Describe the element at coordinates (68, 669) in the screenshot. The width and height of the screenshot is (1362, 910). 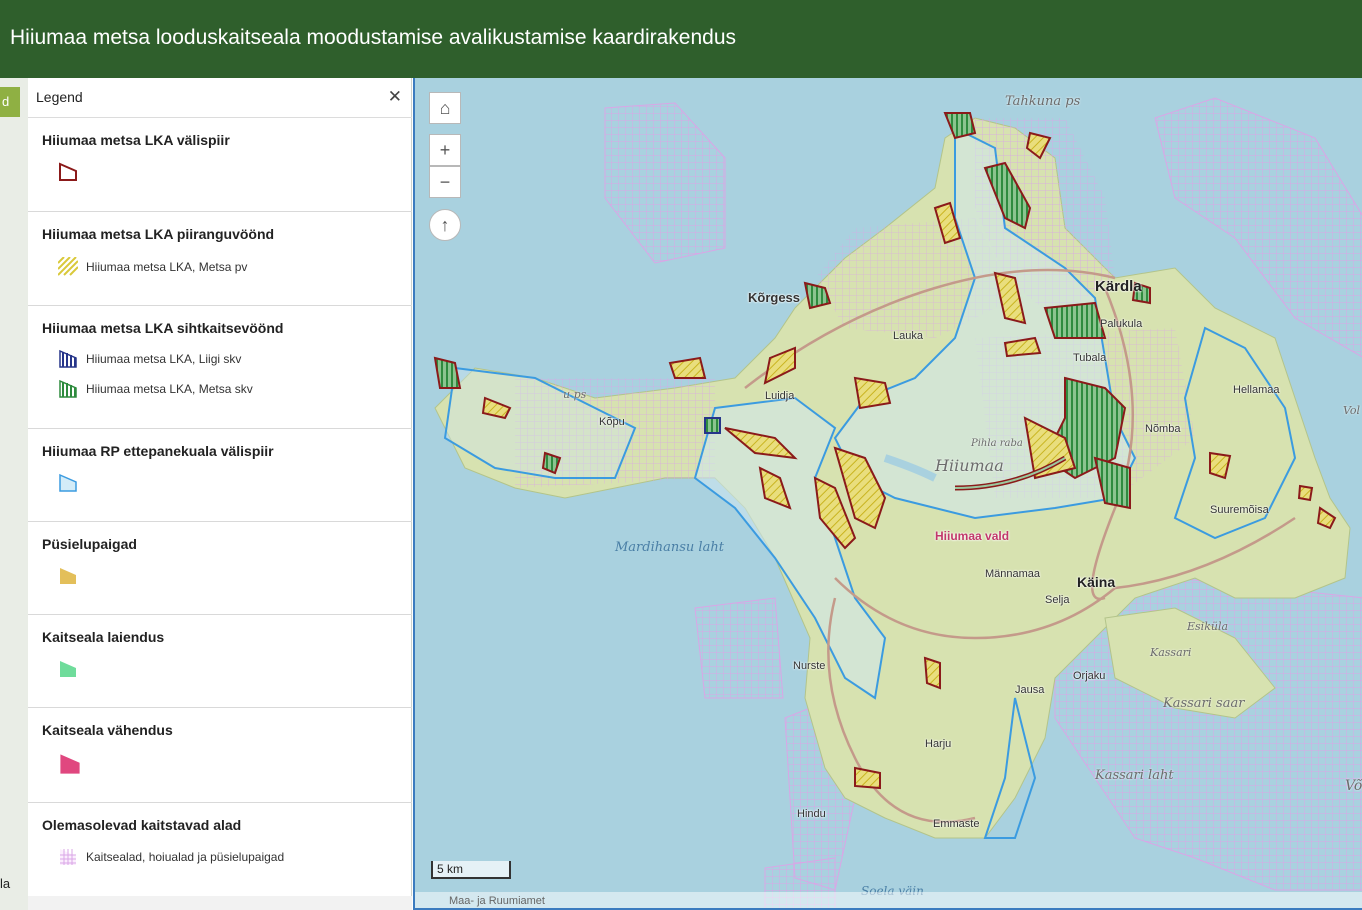
I see `green-polygon-icon` at that location.